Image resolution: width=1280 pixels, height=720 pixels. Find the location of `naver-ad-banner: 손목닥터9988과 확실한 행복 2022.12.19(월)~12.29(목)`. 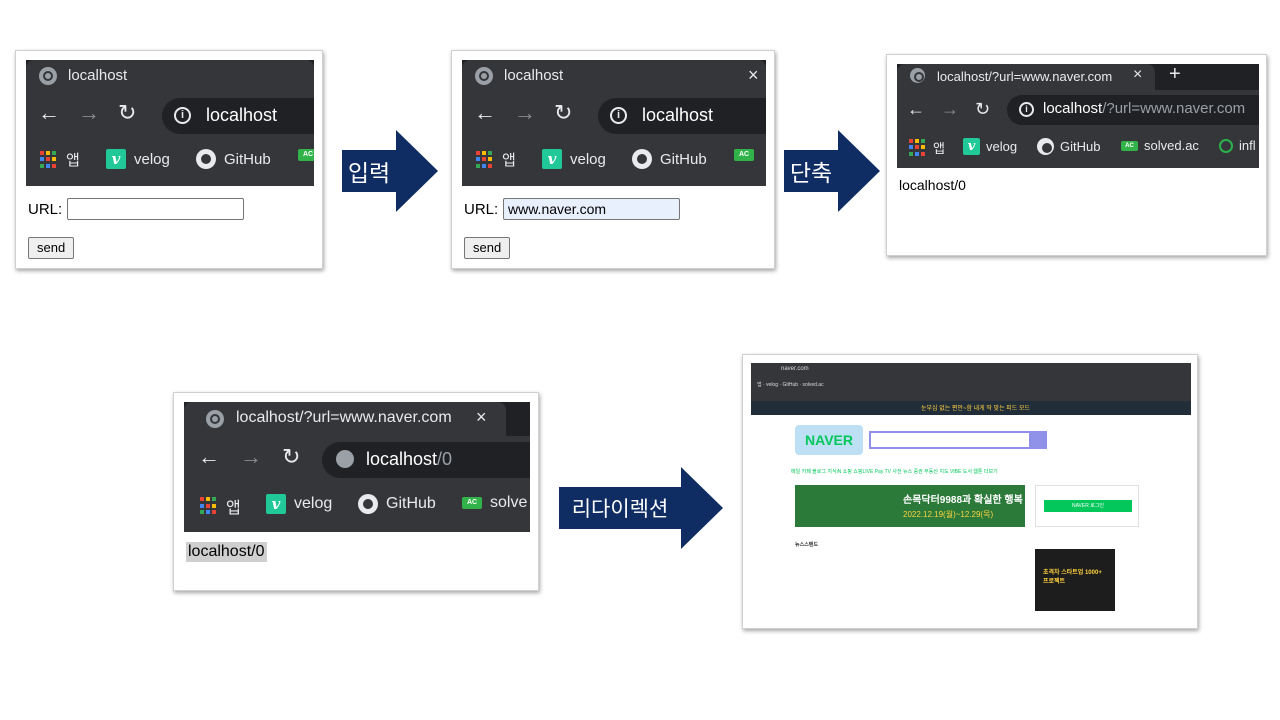

naver-ad-banner: 손목닥터9988과 확실한 행복 2022.12.19(월)~12.29(목) is located at coordinates (910, 506).